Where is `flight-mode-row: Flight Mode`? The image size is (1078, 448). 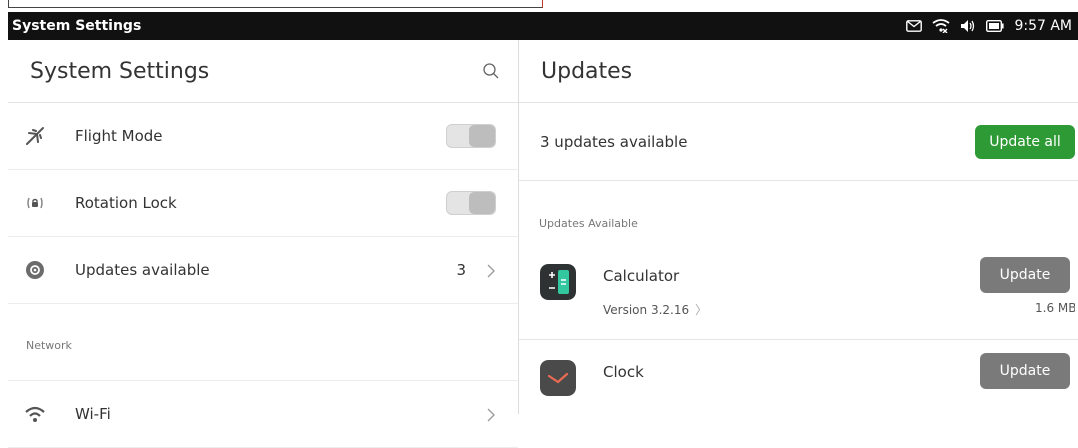 flight-mode-row: Flight Mode is located at coordinates (263, 136).